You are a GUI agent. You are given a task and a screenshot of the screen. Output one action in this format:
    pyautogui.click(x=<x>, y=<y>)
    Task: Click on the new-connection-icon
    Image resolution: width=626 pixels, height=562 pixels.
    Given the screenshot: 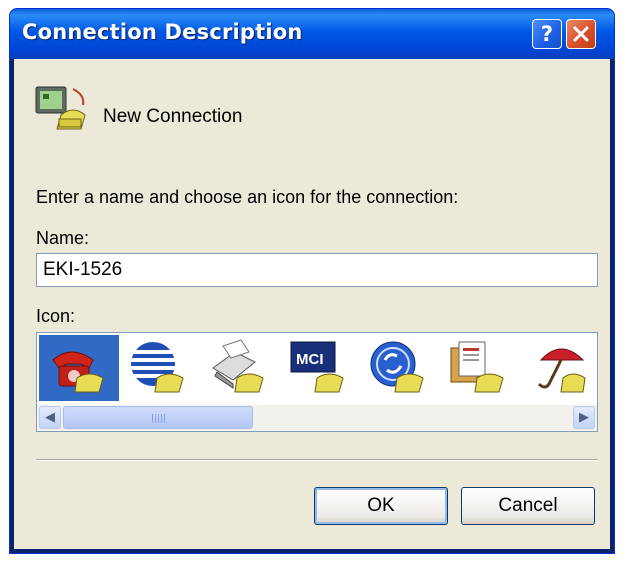 What is the action you would take?
    pyautogui.click(x=64, y=111)
    